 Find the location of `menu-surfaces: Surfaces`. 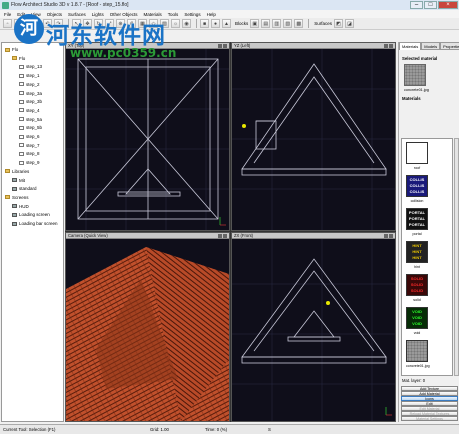

menu-surfaces: Surfaces is located at coordinates (77, 14).